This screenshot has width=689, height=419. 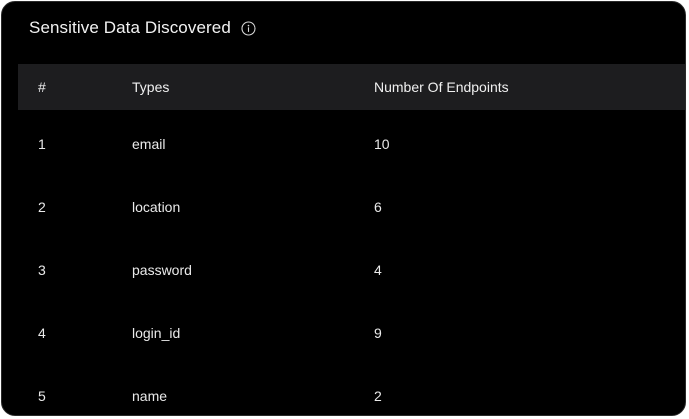 I want to click on row-endpoint-count: 2, so click(x=378, y=395).